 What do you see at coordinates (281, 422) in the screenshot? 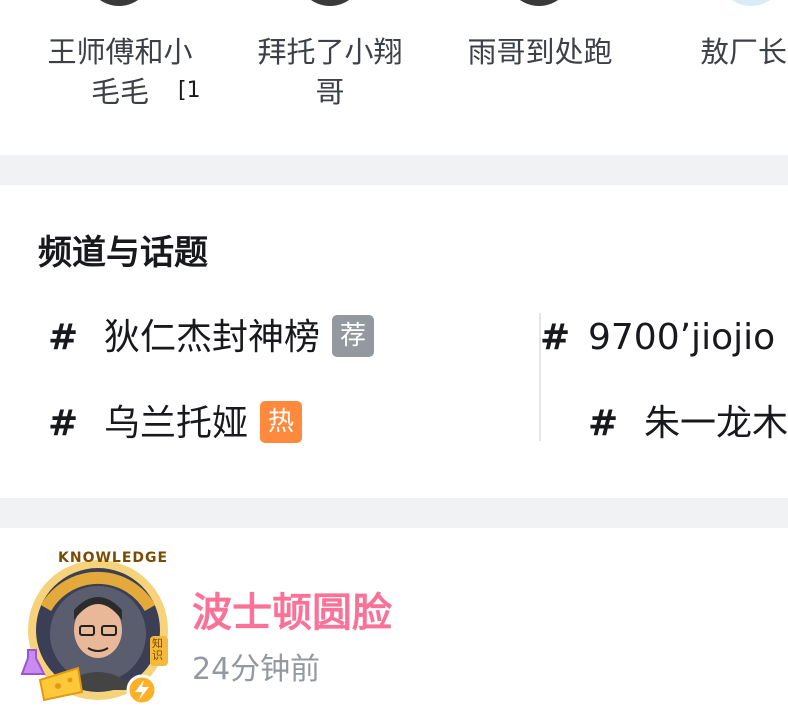
I see `hot-badge: 热` at bounding box center [281, 422].